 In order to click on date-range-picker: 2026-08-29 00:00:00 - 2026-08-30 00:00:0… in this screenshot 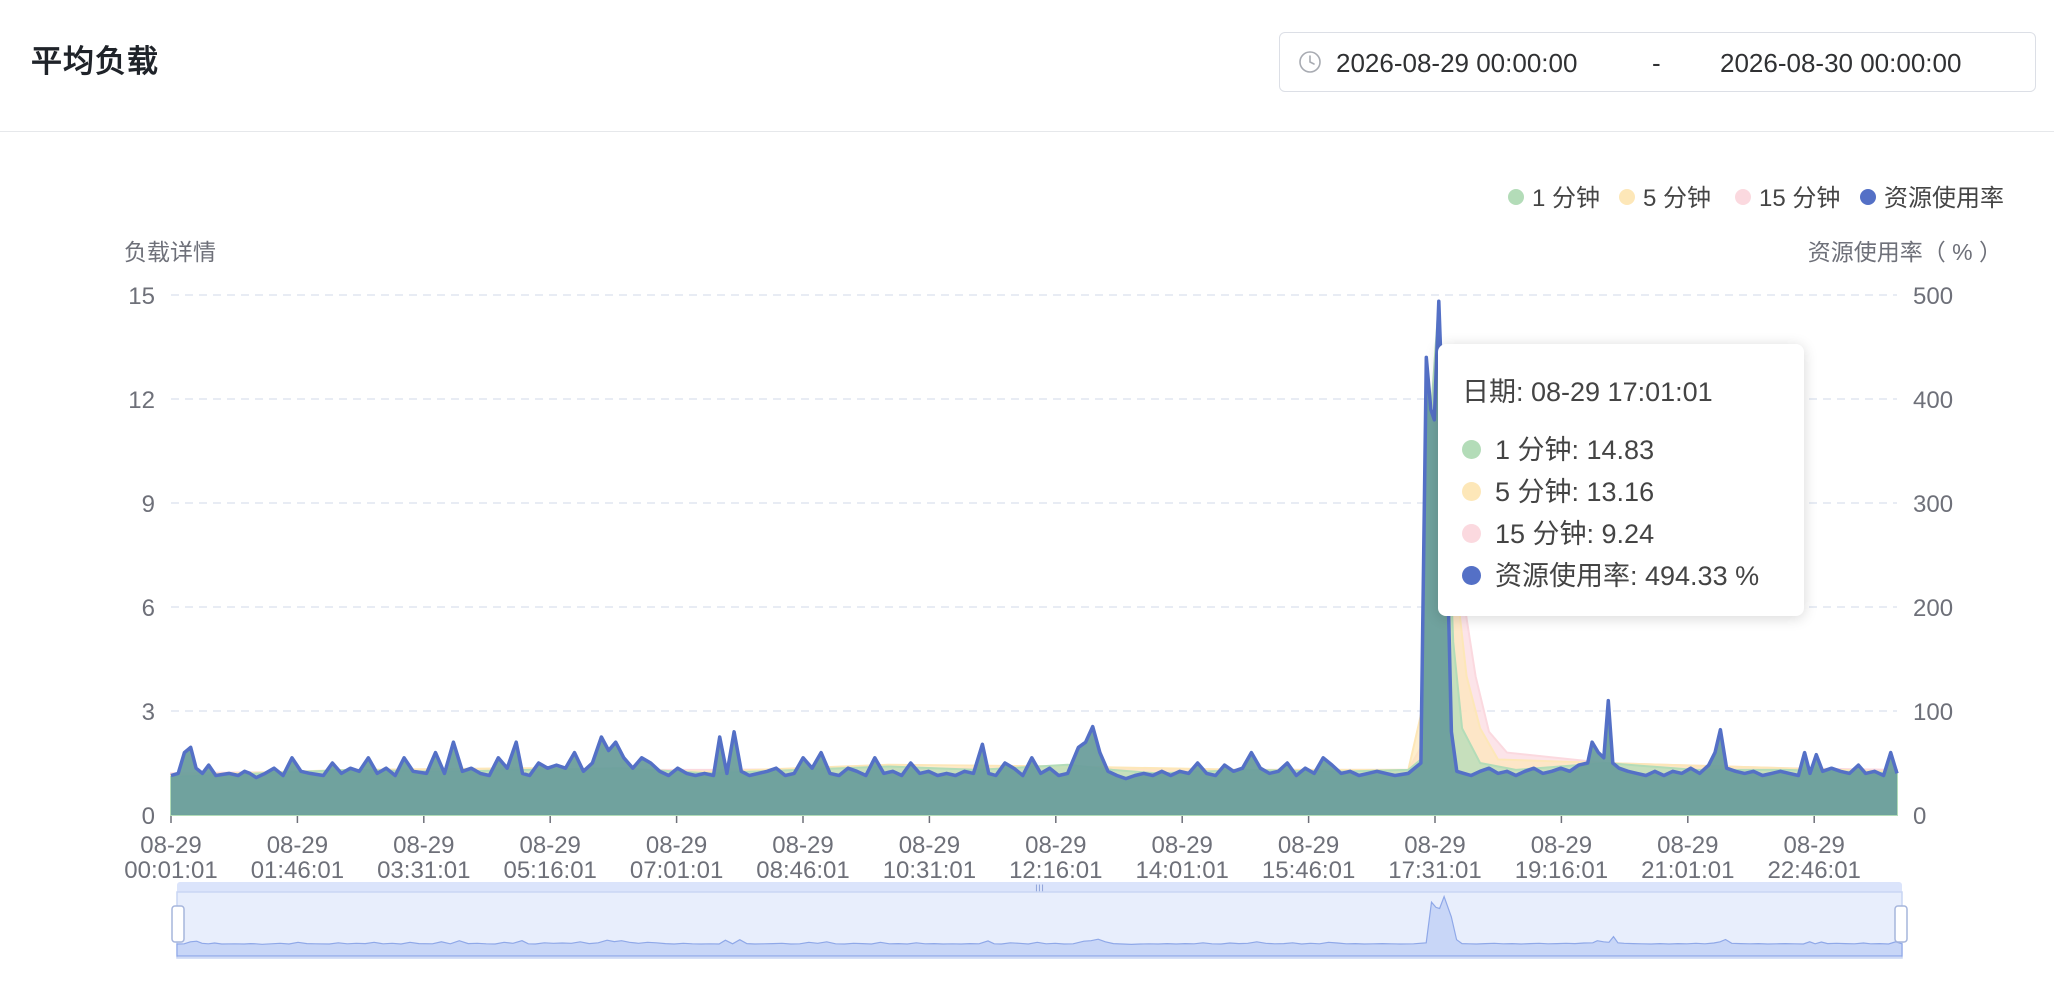, I will do `click(1657, 62)`.